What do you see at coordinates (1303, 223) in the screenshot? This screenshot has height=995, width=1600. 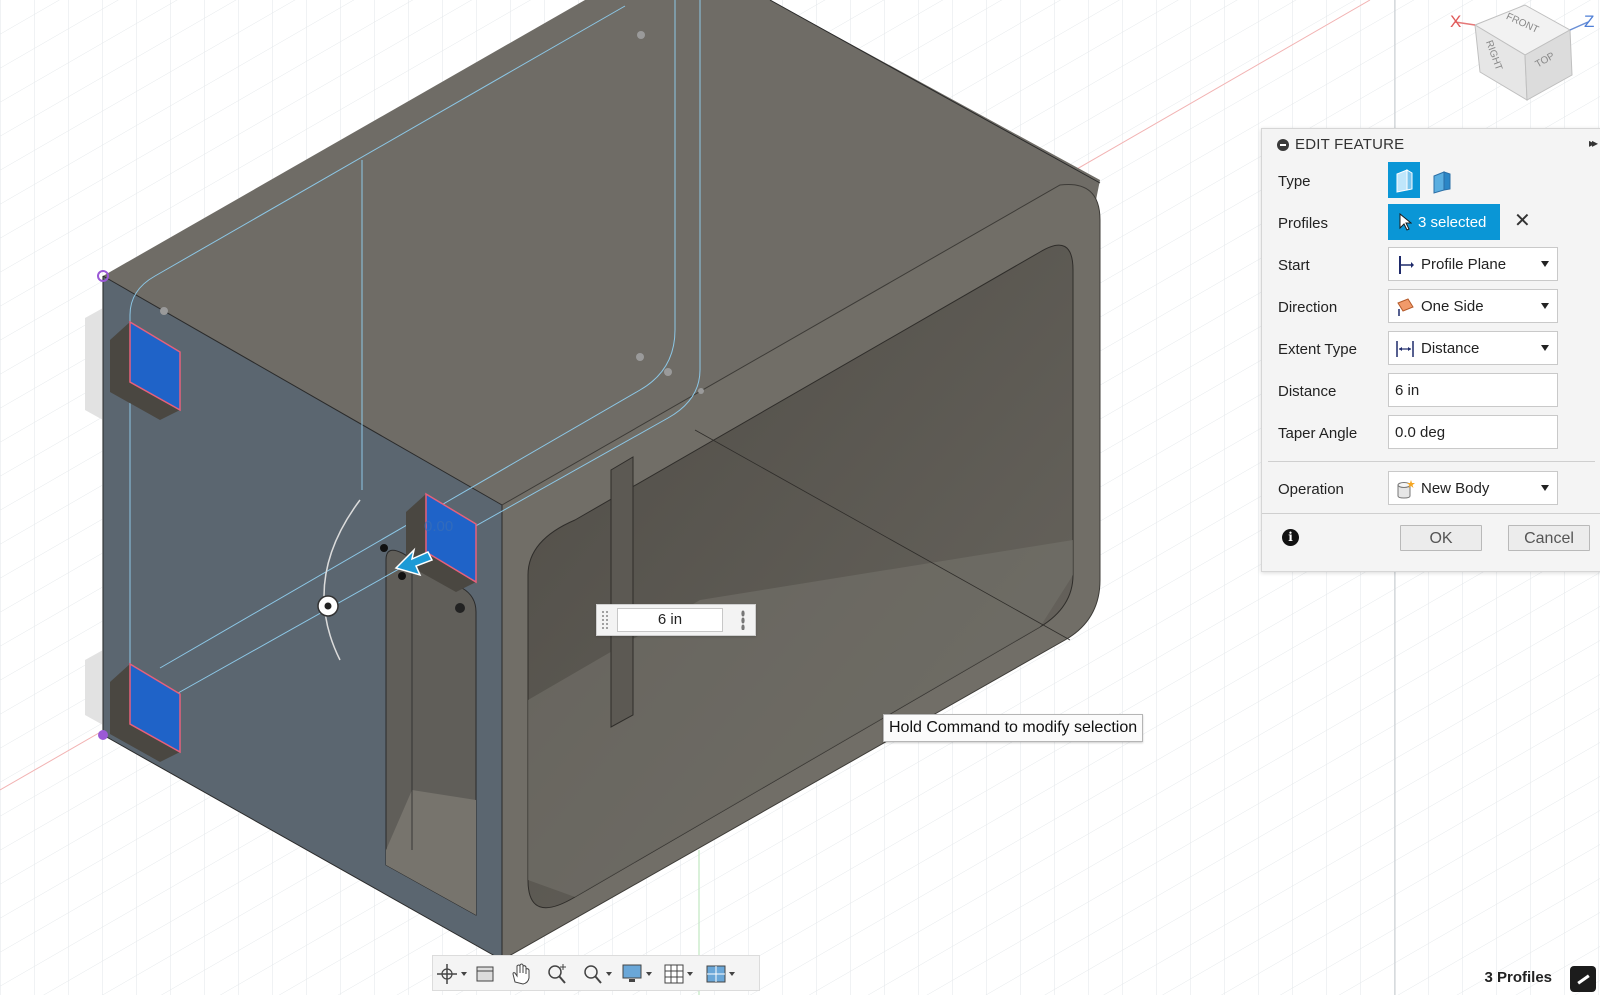 I see `profiles-label: Profiles` at bounding box center [1303, 223].